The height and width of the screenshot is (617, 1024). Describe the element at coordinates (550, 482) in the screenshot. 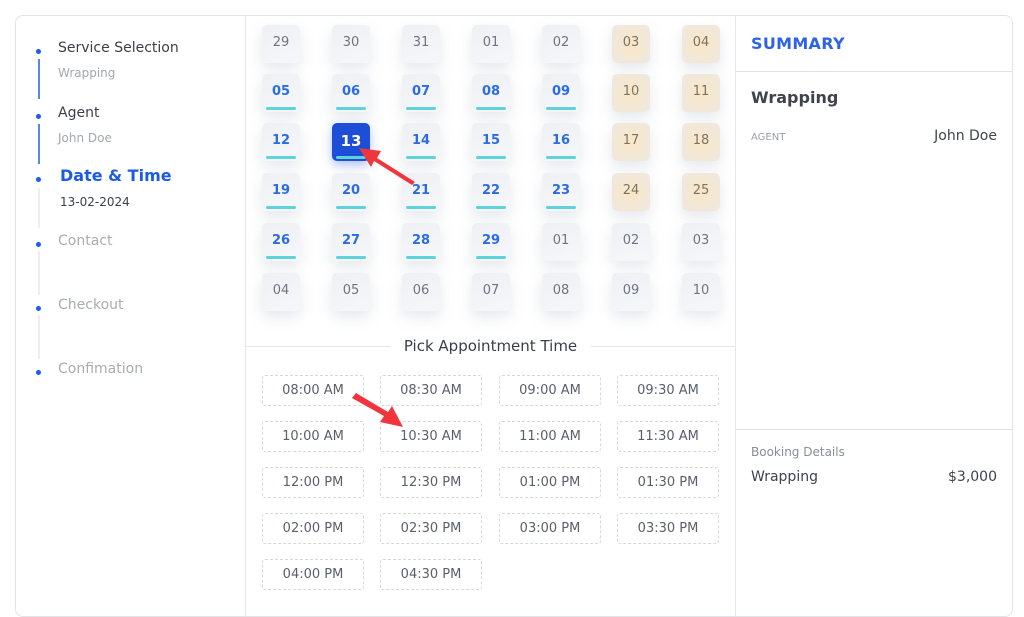

I see `time-slot: 01:00 PM` at that location.